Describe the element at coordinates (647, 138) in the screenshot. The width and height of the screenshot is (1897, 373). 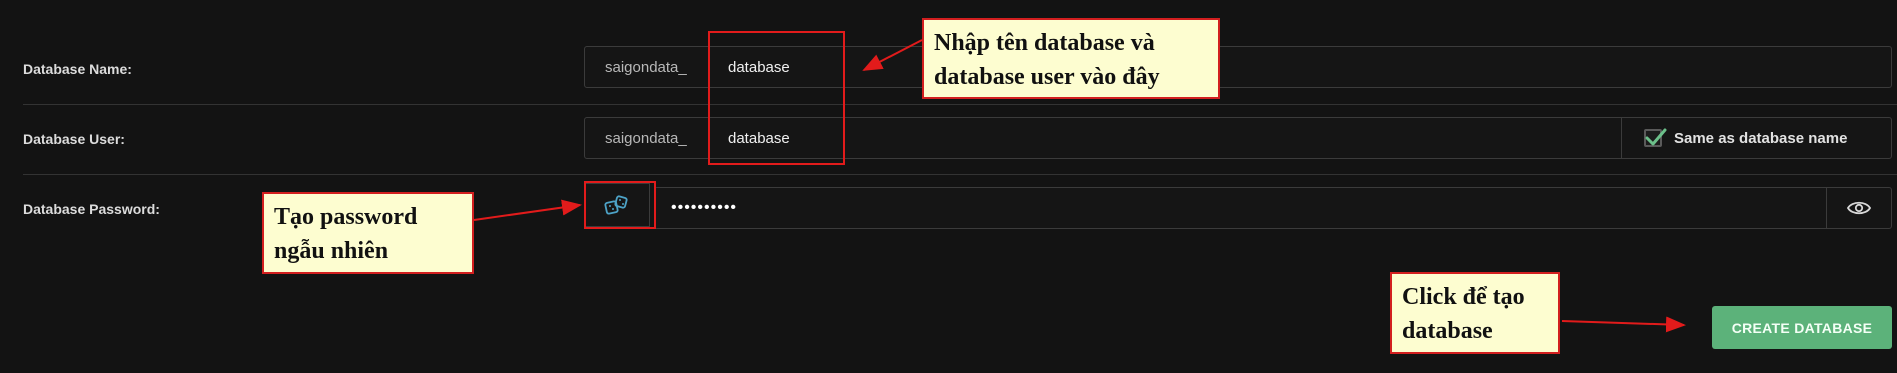
I see `database-user-prefix: saigondata_` at that location.